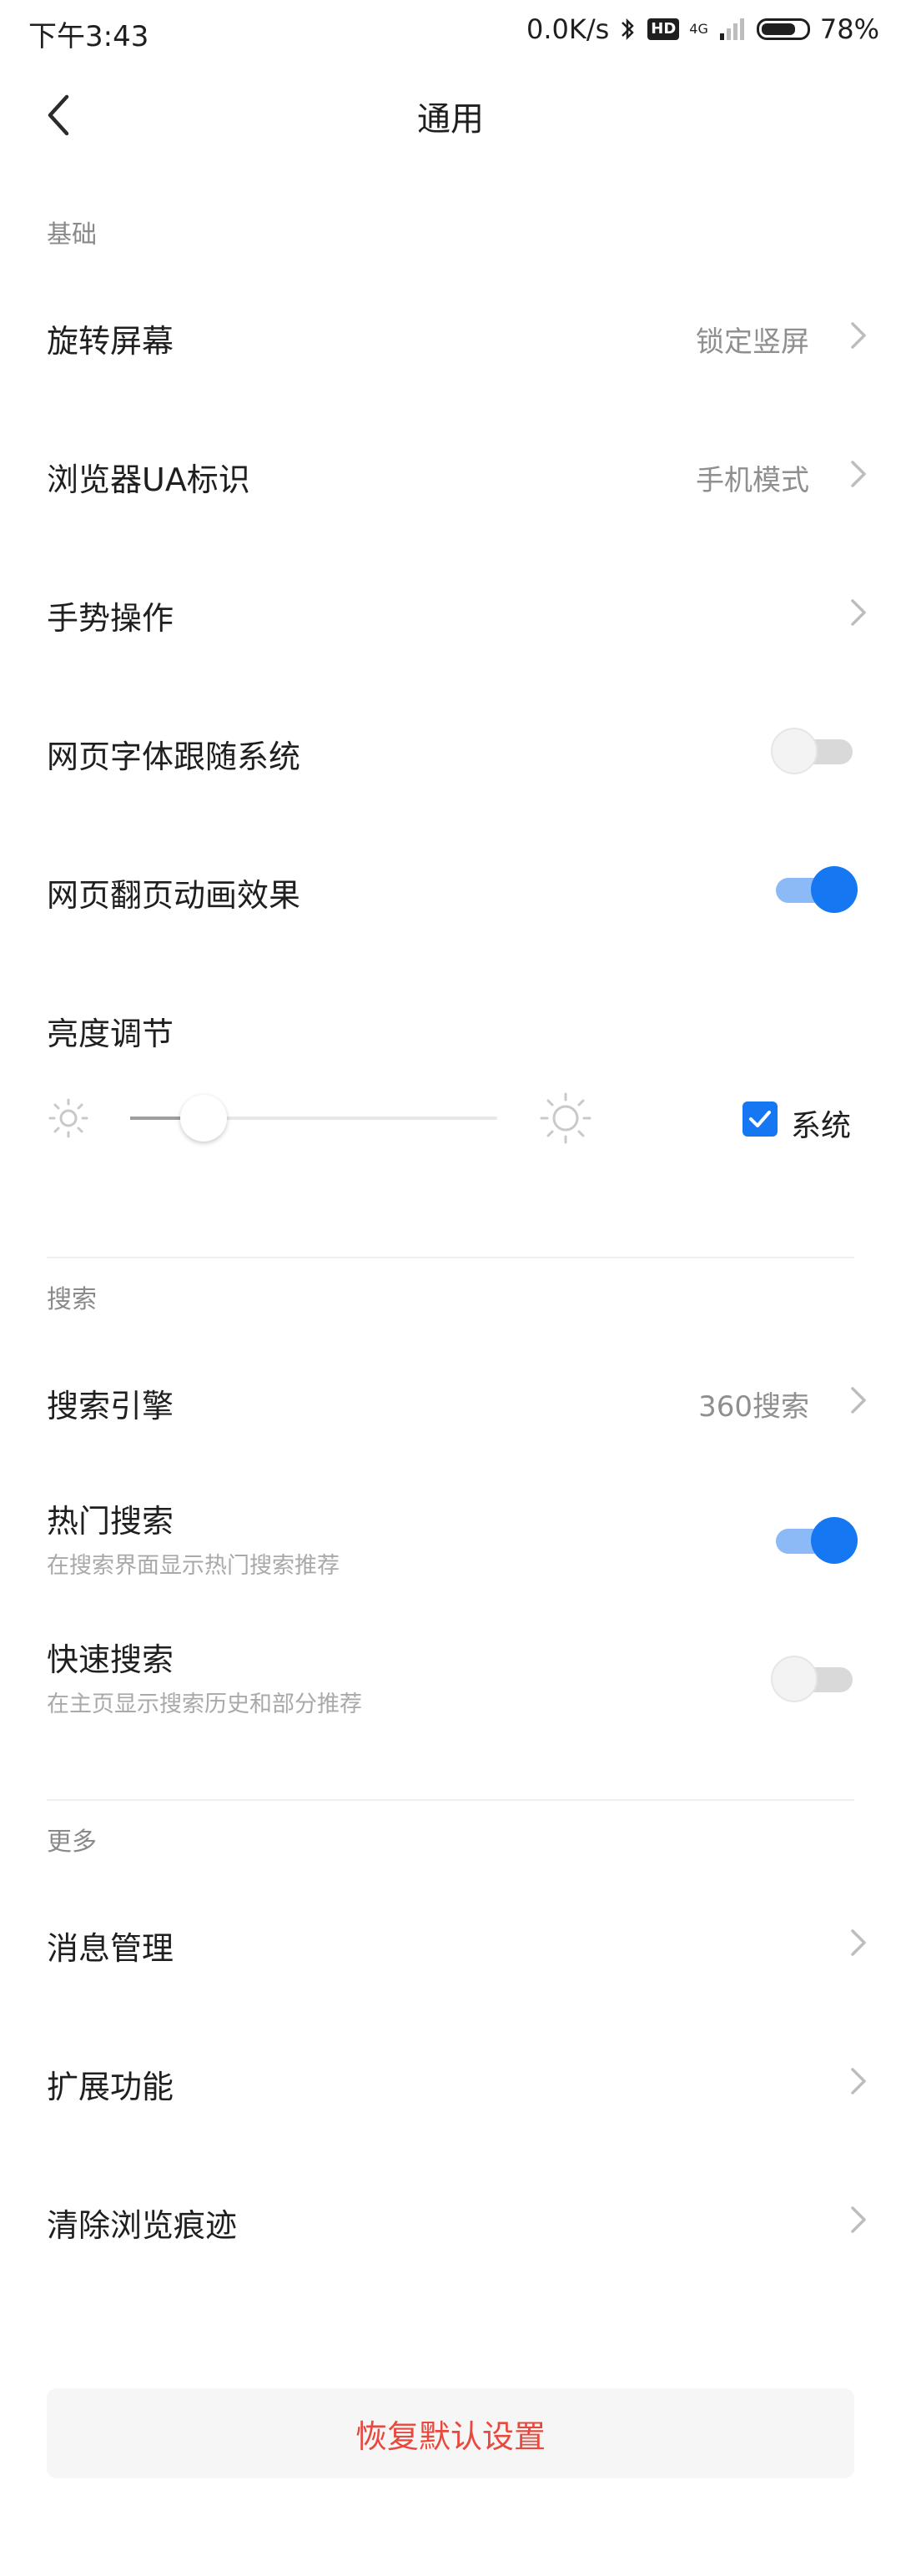 This screenshot has width=901, height=2576. Describe the element at coordinates (111, 341) in the screenshot. I see `rotate-label: 旋转屏幕` at that location.